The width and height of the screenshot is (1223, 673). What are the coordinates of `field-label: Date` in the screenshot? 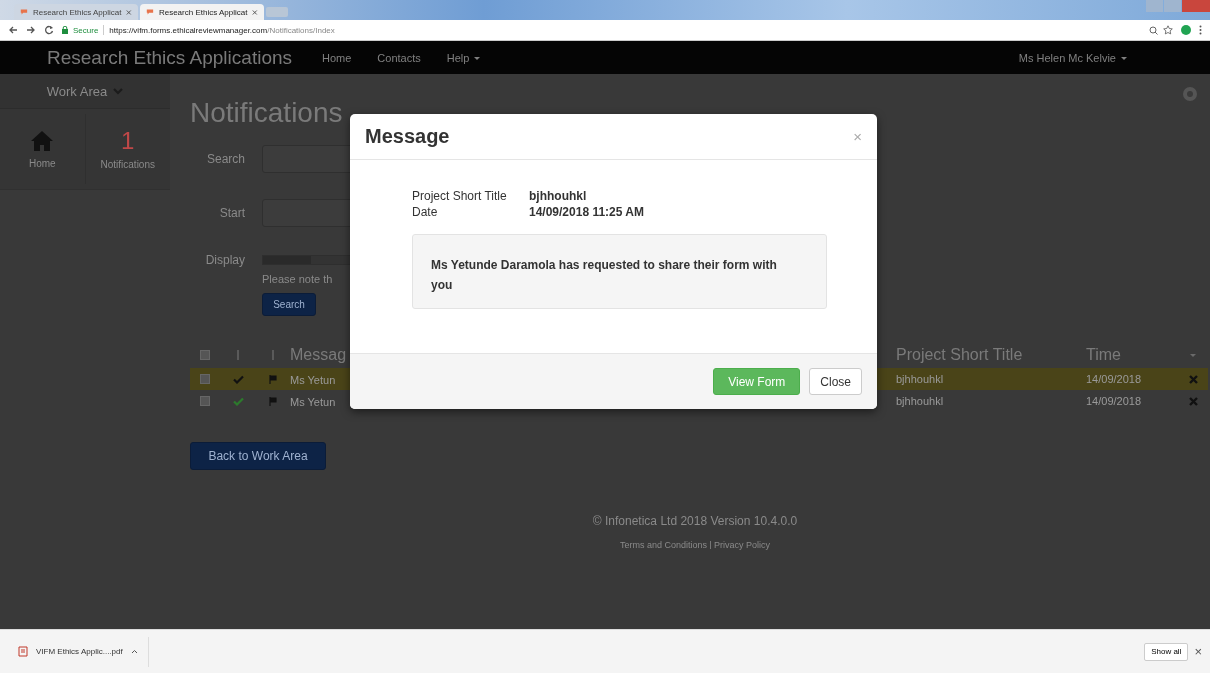 It's located at (425, 212).